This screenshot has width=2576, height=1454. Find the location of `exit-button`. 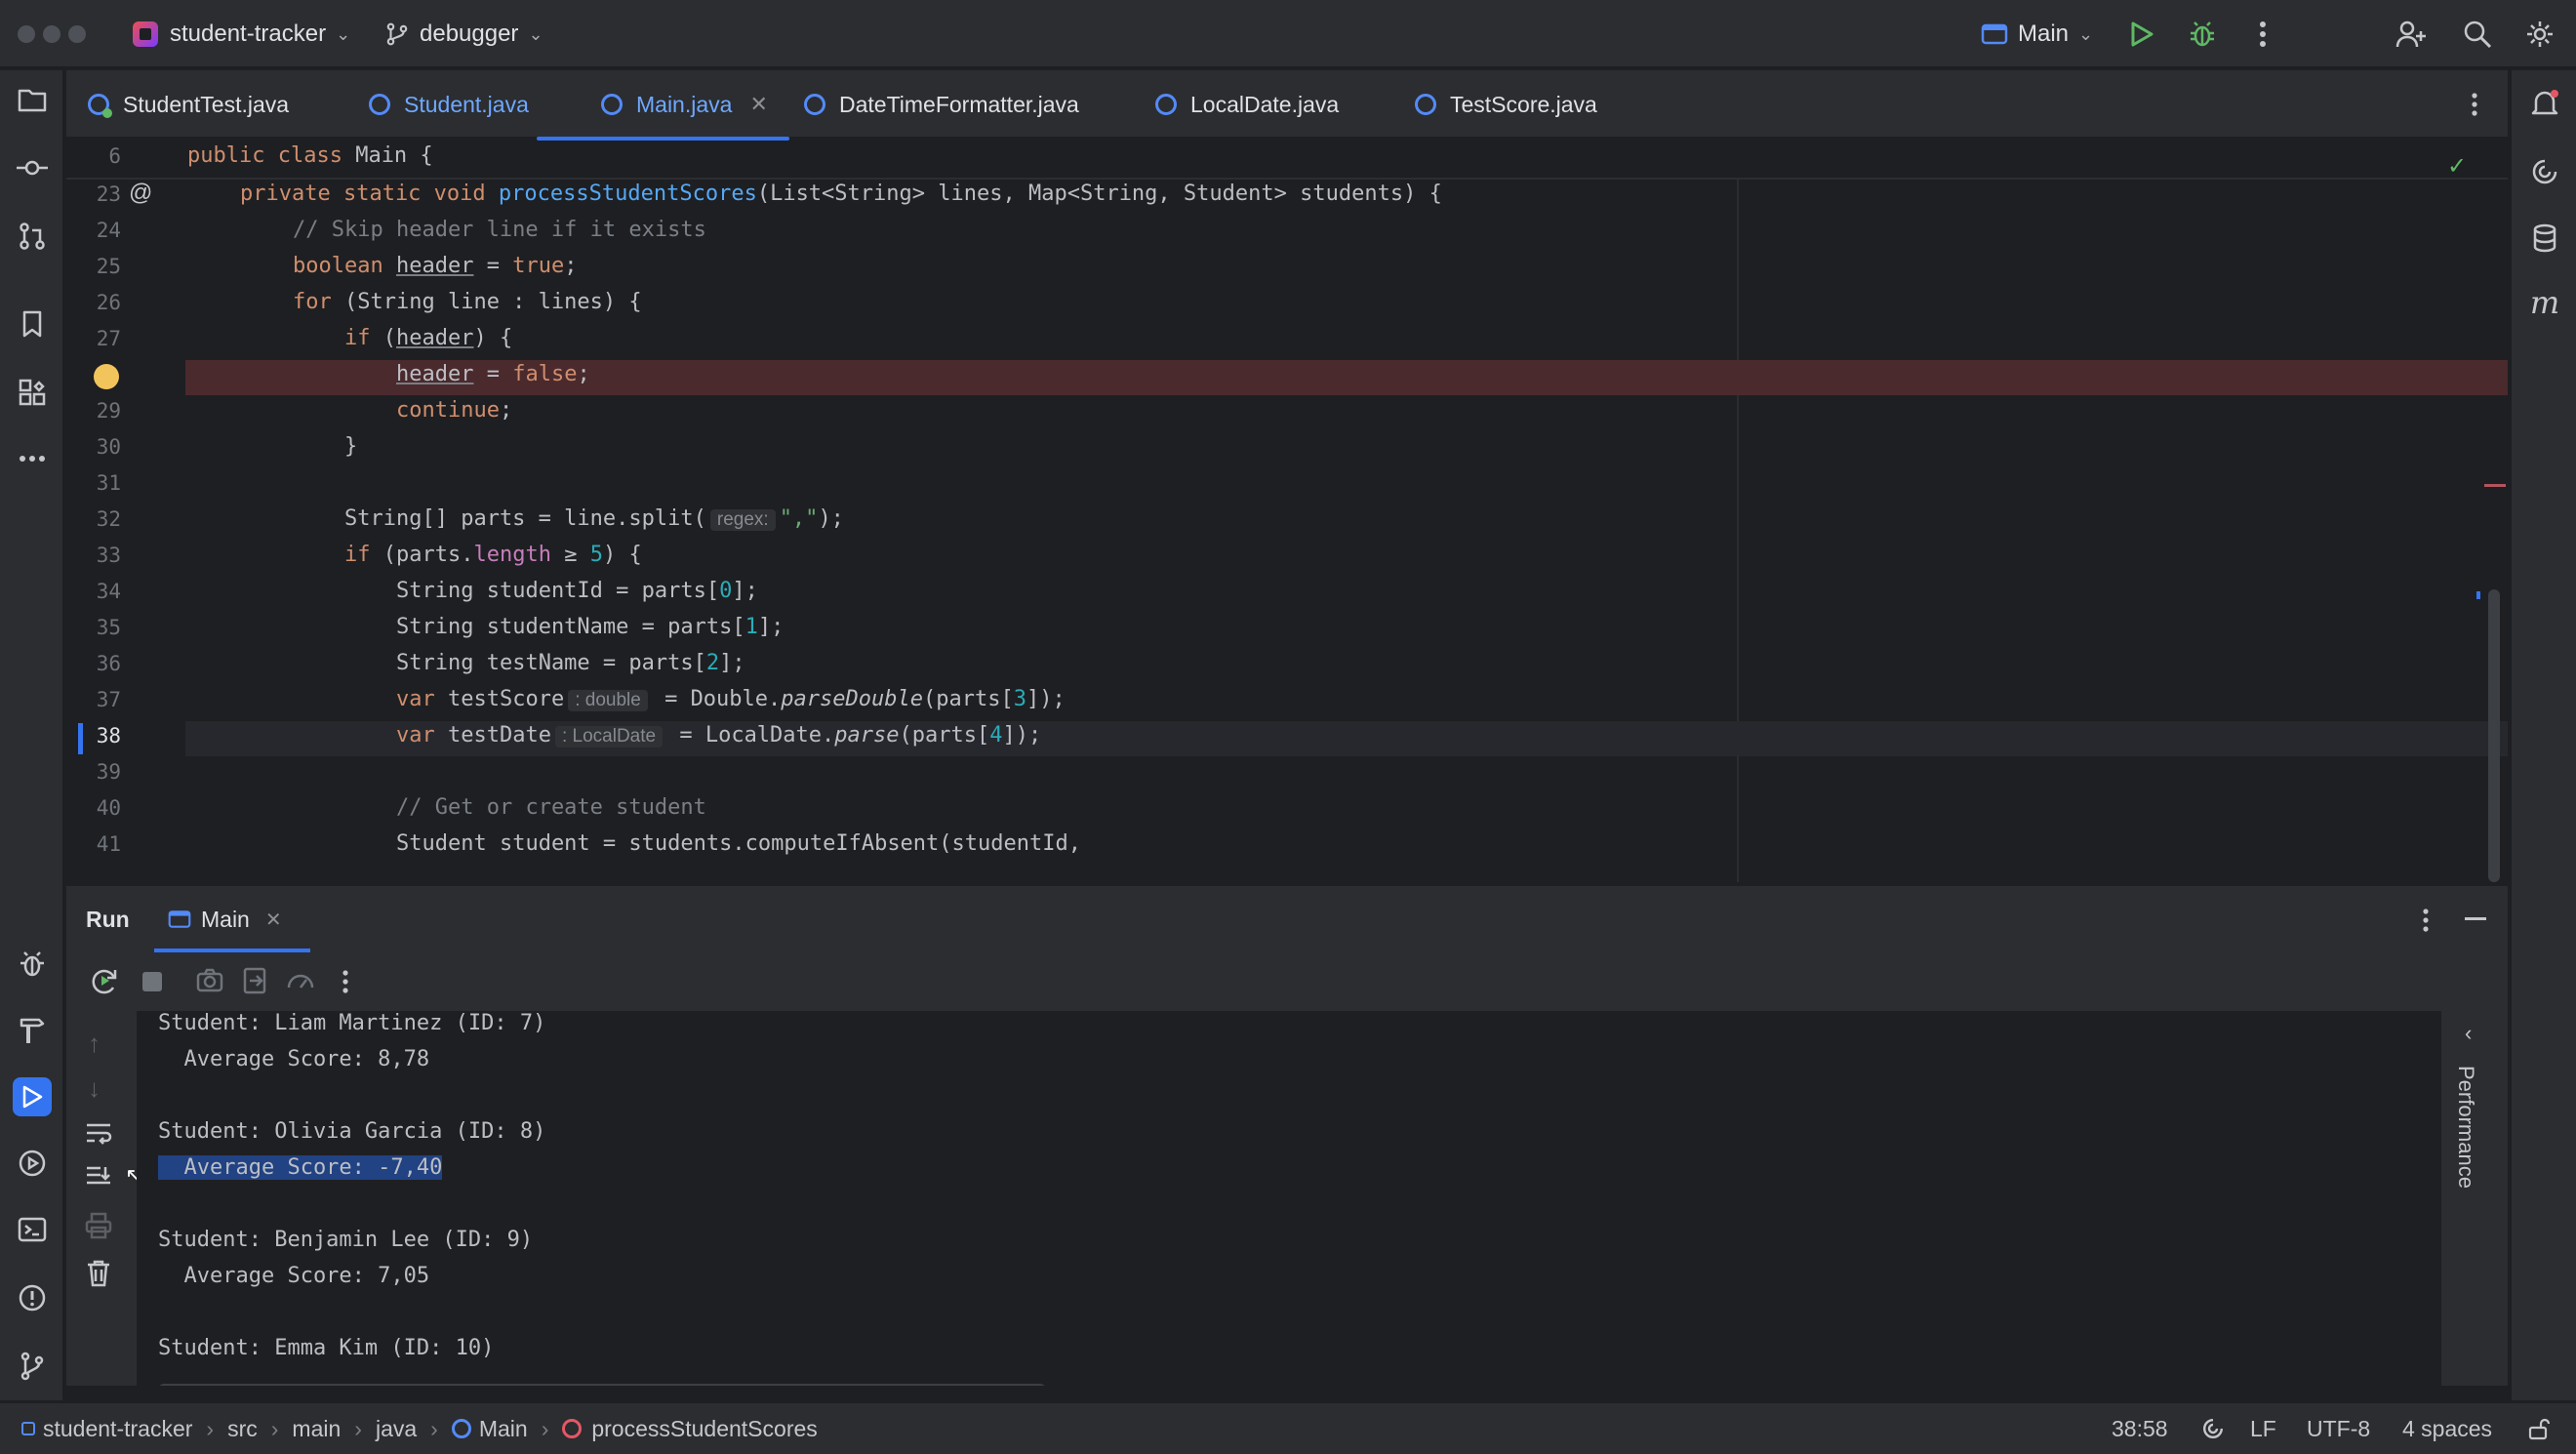

exit-button is located at coordinates (255, 983).